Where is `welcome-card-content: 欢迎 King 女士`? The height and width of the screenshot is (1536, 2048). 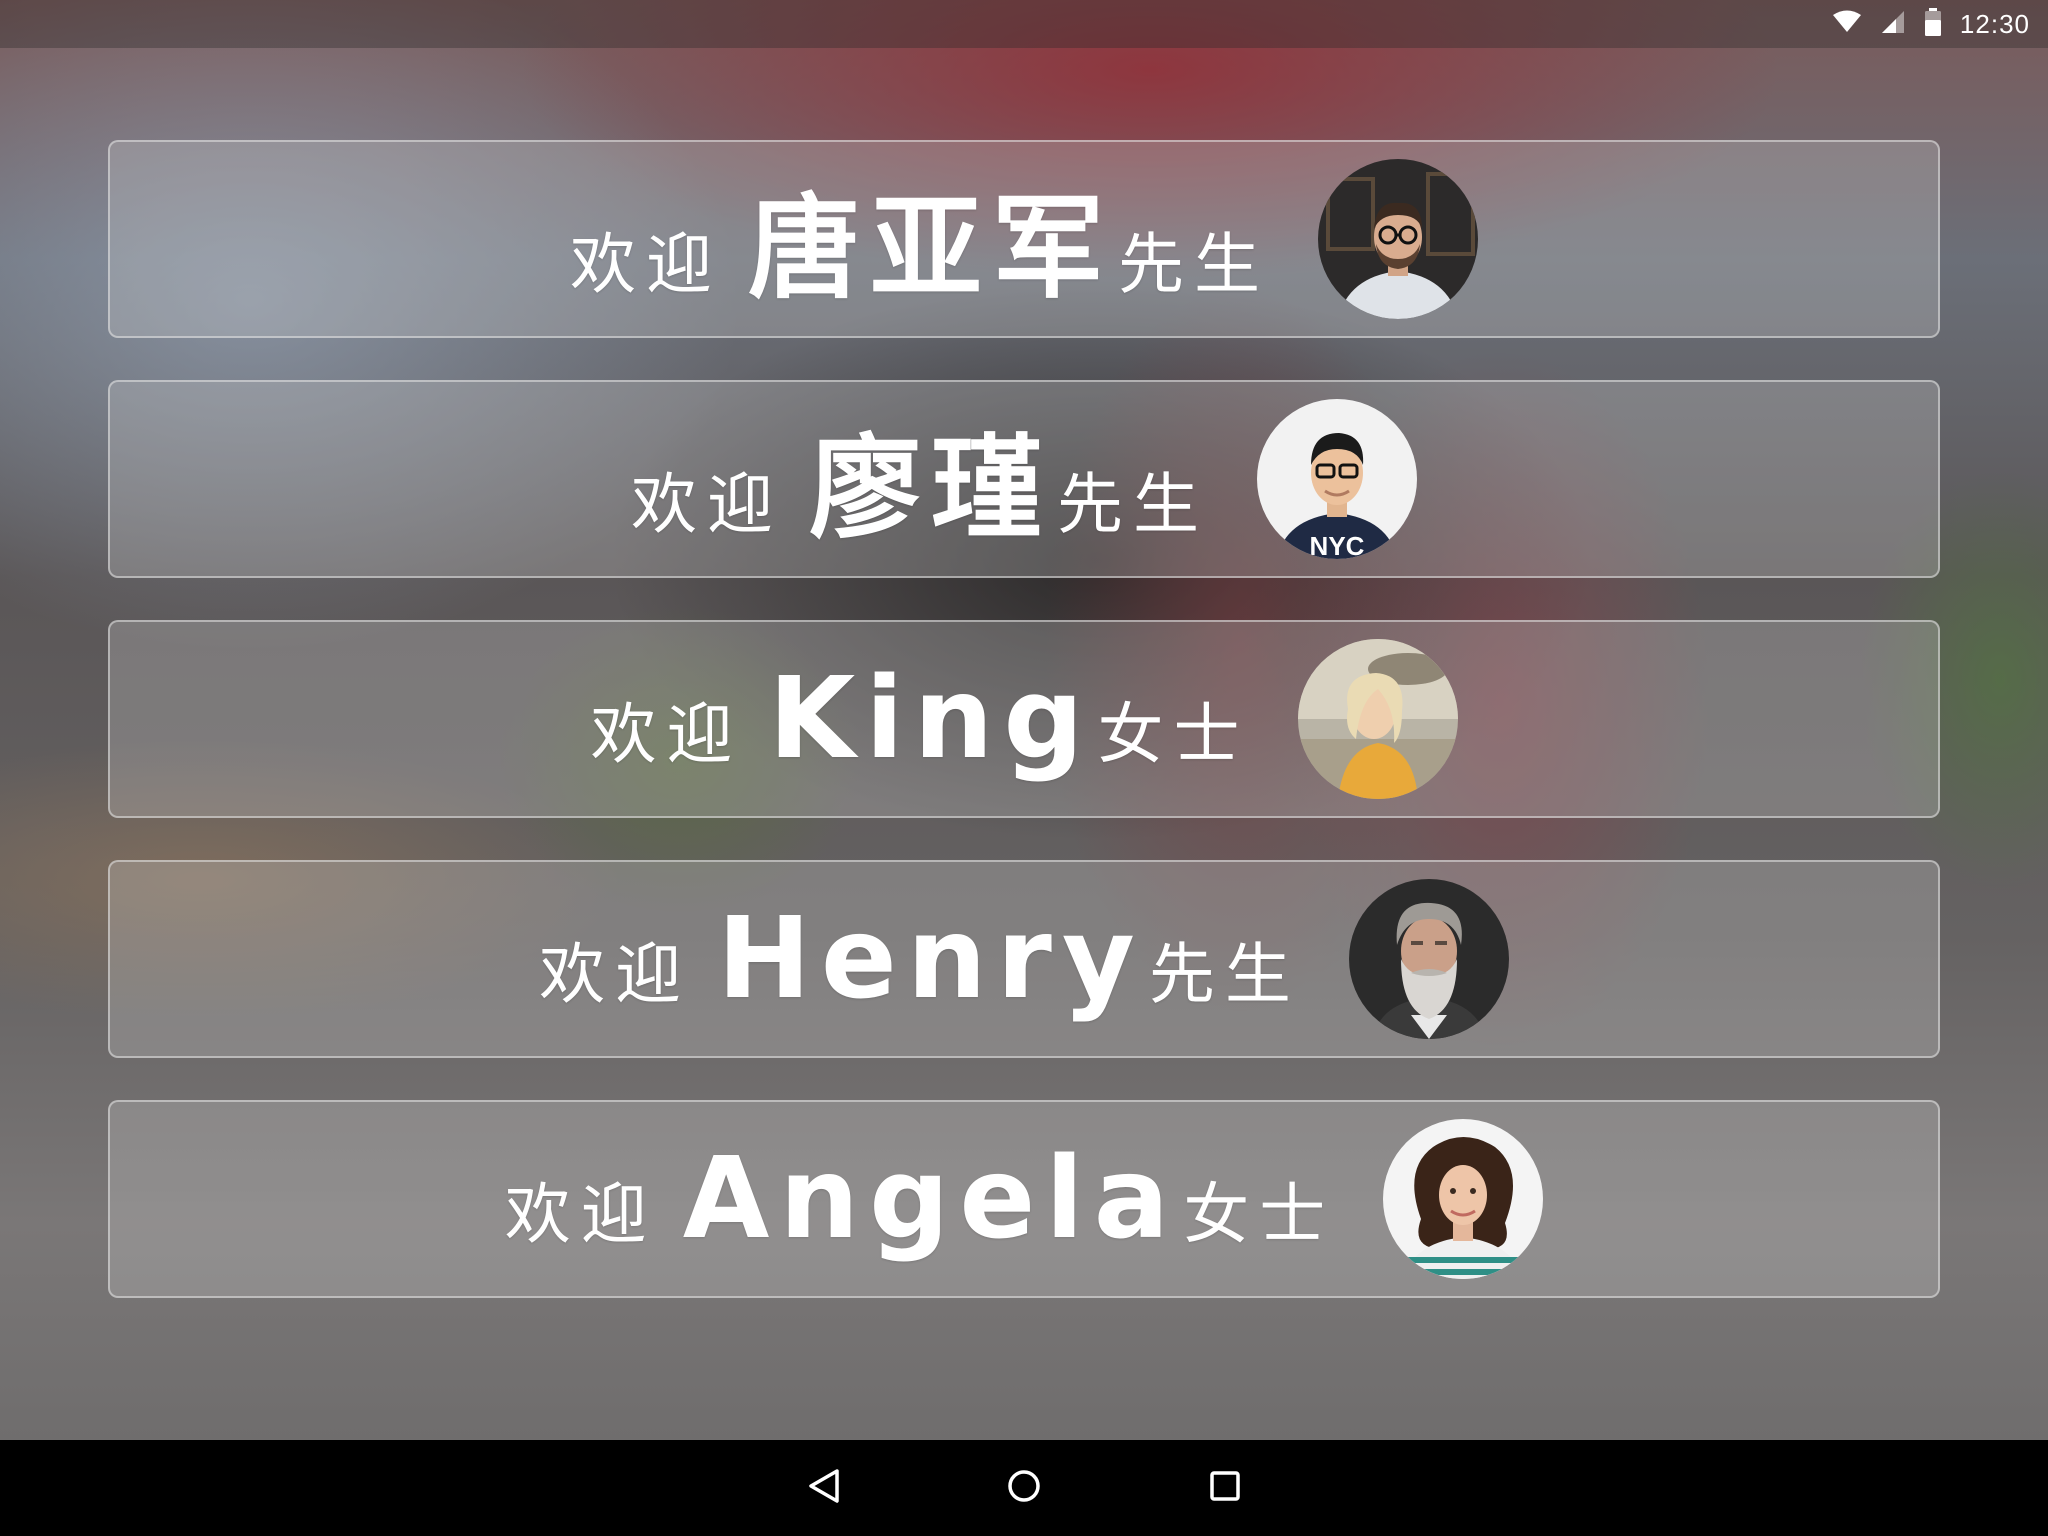
welcome-card-content: 欢迎 King 女士 is located at coordinates (1024, 719).